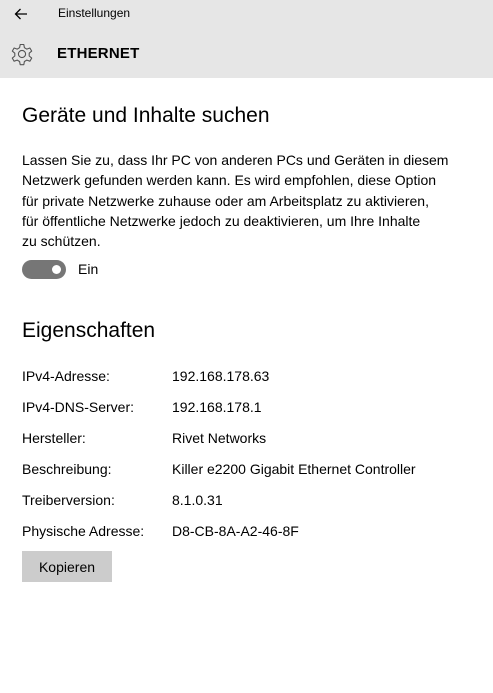 This screenshot has height=693, width=493. What do you see at coordinates (217, 407) in the screenshot?
I see `property-value: 192.168.178.1` at bounding box center [217, 407].